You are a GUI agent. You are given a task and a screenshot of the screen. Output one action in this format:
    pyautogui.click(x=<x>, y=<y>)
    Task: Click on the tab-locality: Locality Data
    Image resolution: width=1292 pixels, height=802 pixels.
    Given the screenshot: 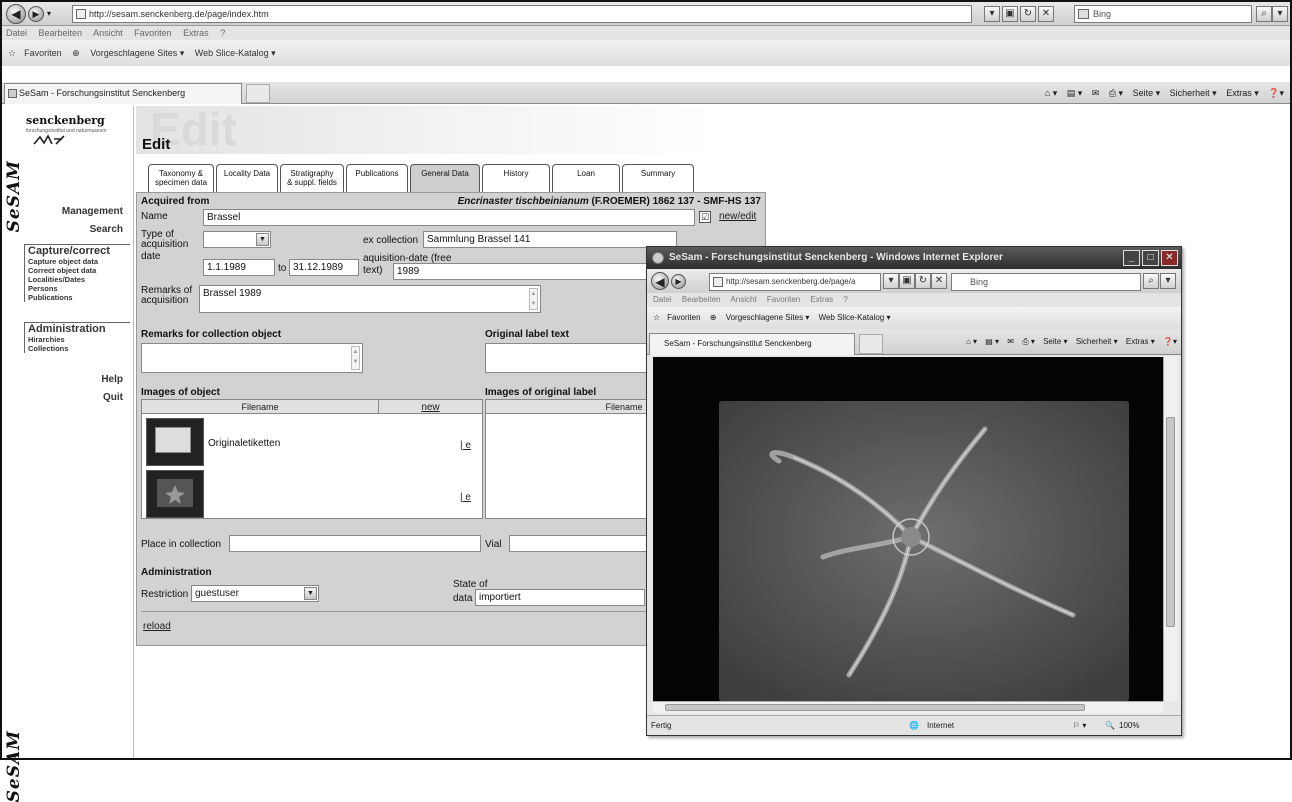 What is the action you would take?
    pyautogui.click(x=247, y=178)
    